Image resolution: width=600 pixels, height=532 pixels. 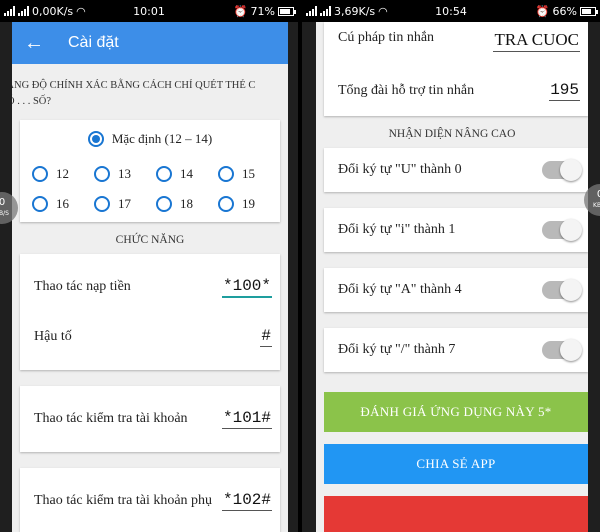 I want to click on radio-option-13: 13, so click(x=125, y=174).